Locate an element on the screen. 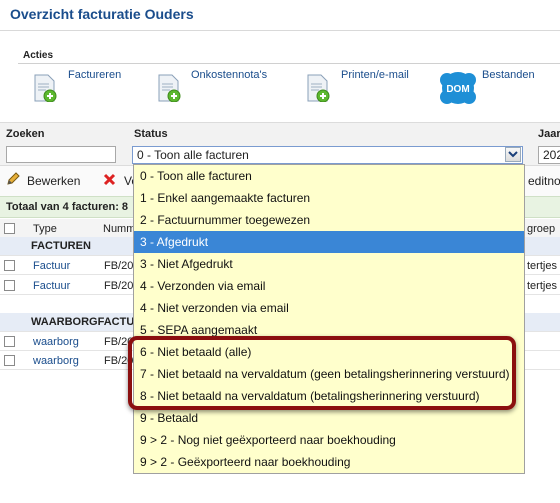  zoeken-label: Zoeken is located at coordinates (25, 134).